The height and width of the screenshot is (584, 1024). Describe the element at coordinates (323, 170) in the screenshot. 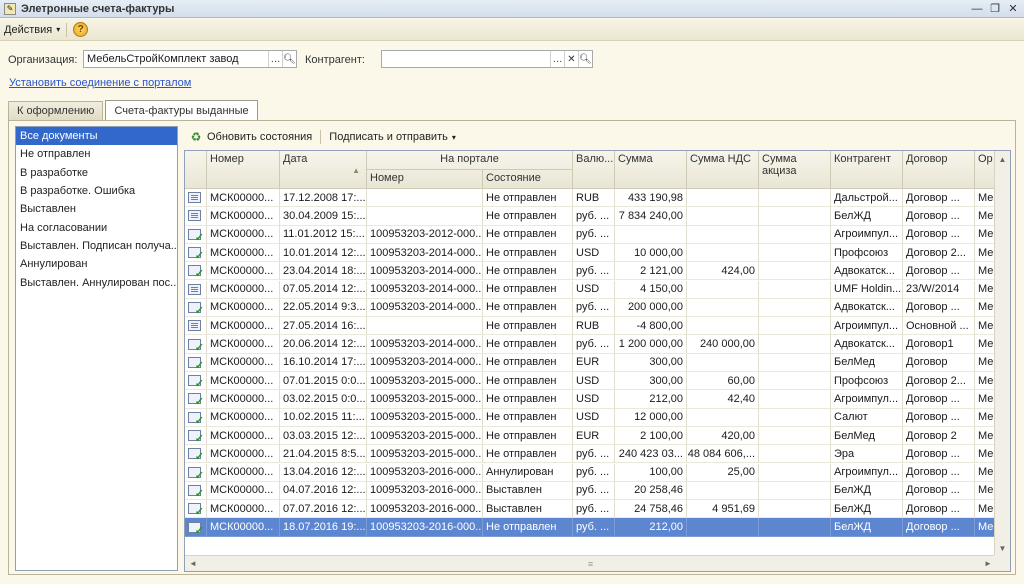

I see `column-date: Дата ▲` at that location.